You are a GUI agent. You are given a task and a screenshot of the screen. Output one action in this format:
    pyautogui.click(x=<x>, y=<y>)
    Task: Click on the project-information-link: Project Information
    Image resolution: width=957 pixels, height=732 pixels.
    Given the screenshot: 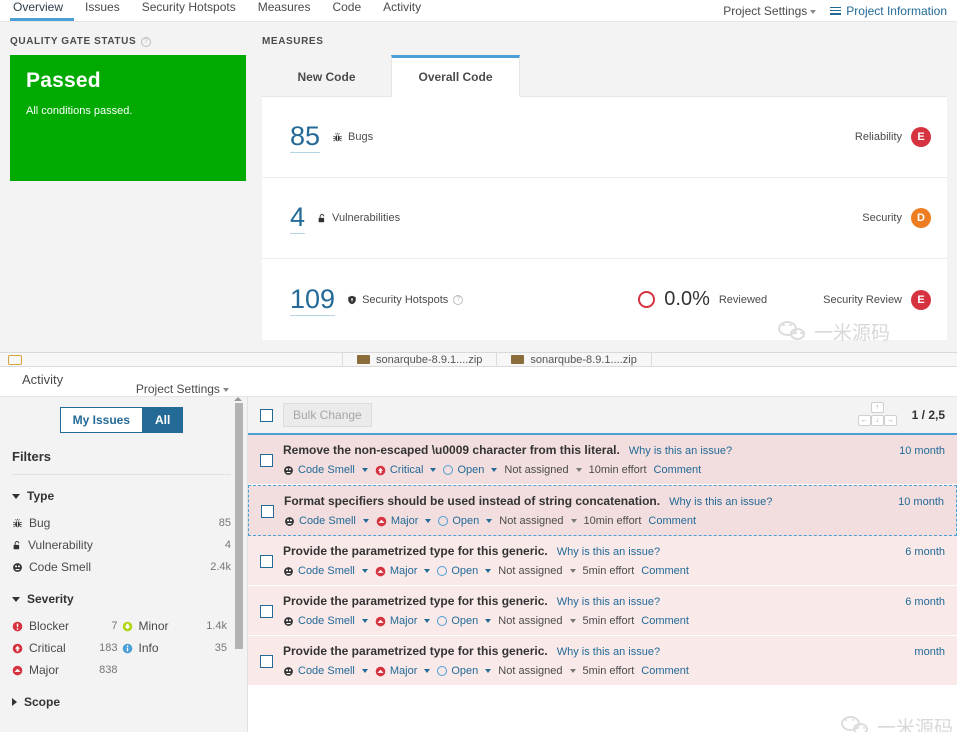 What is the action you would take?
    pyautogui.click(x=888, y=11)
    